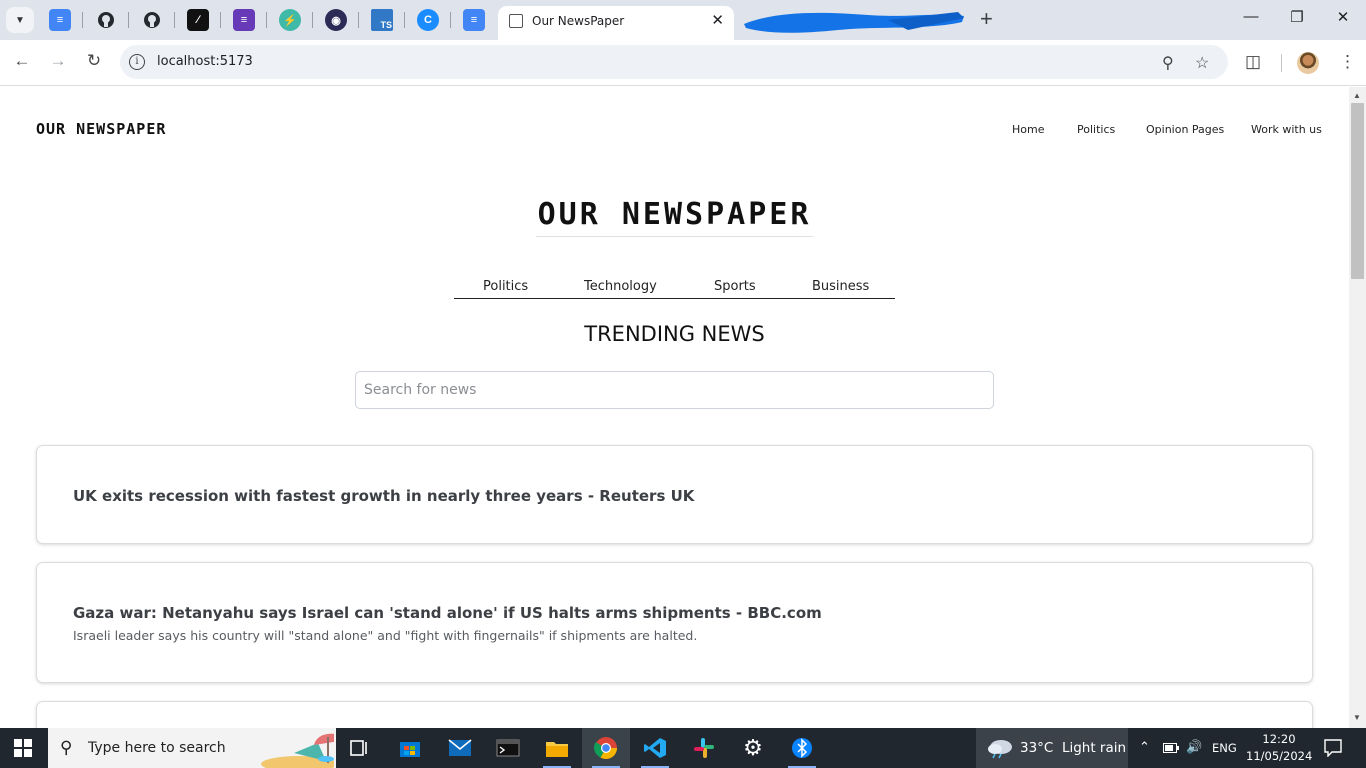 Image resolution: width=1366 pixels, height=768 pixels. I want to click on nav-work-with-us: Work with us, so click(1286, 129).